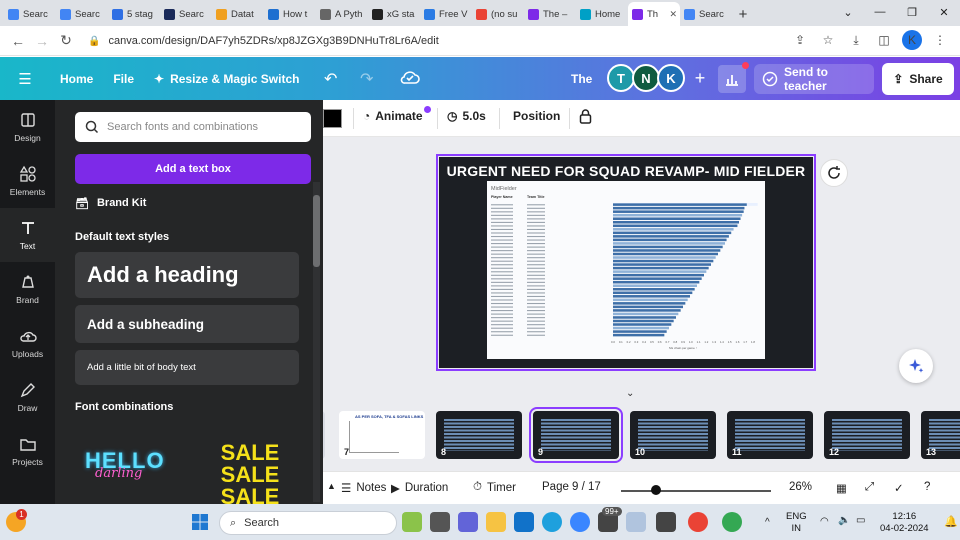 The width and height of the screenshot is (960, 540). Describe the element at coordinates (552, 522) in the screenshot. I see `edge-icon` at that location.